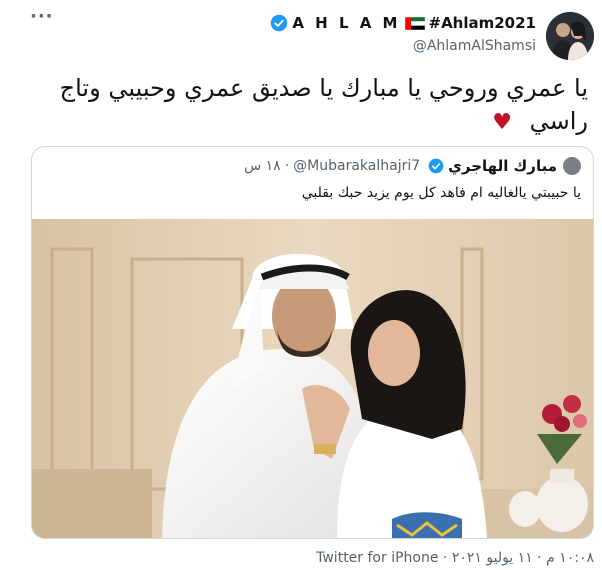 This screenshot has height=570, width=602. What do you see at coordinates (572, 166) in the screenshot?
I see `quoted-avatar` at bounding box center [572, 166].